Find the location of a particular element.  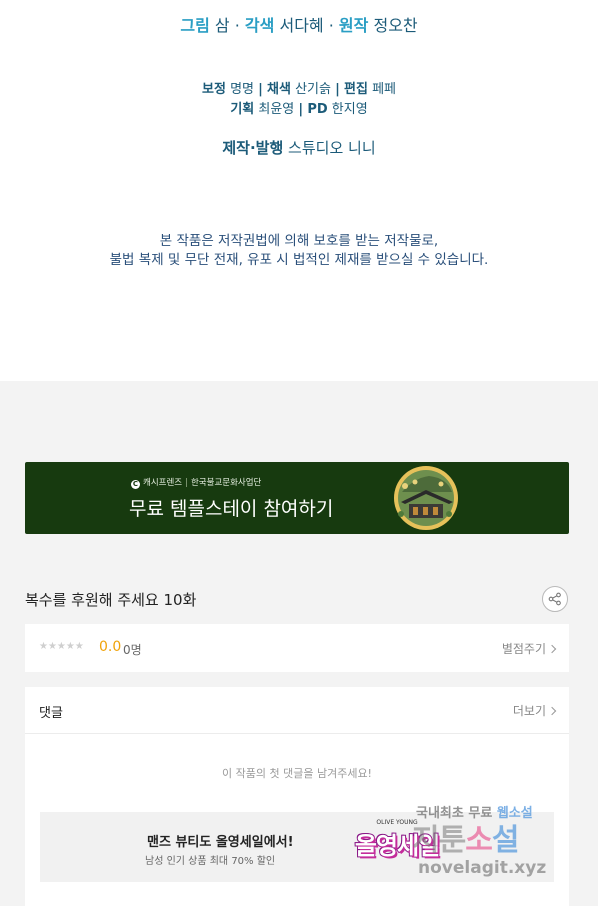

rating-score: 0.0 is located at coordinates (110, 647).